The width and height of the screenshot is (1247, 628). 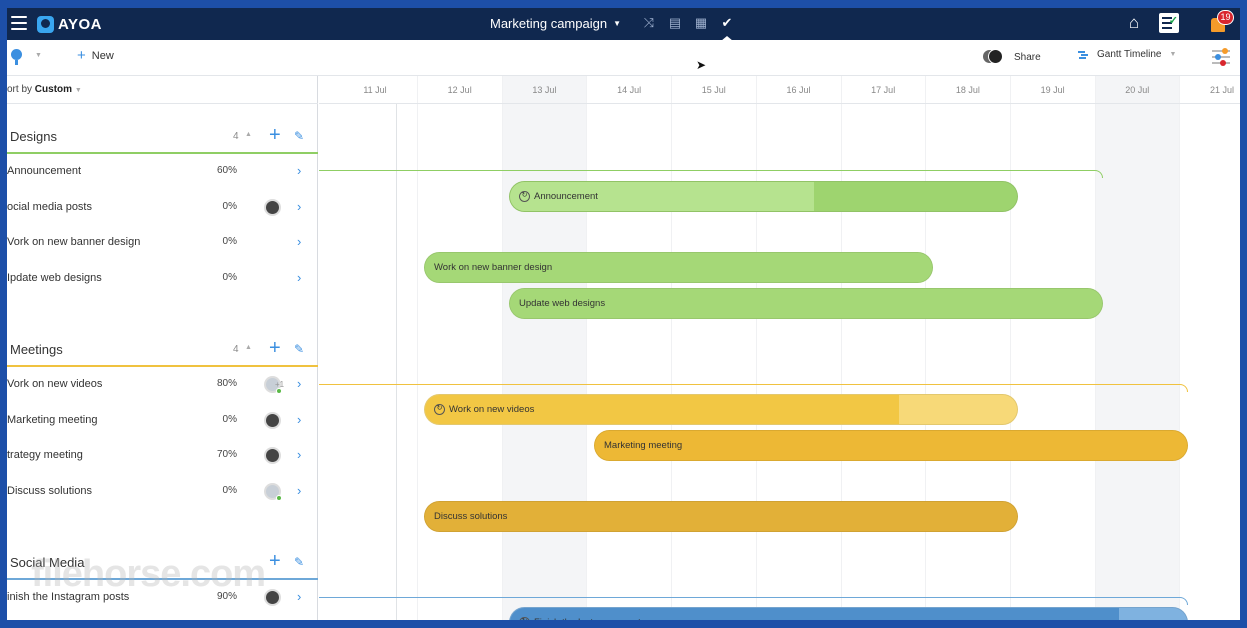 I want to click on date-label: 21 Jul, so click(x=1222, y=90).